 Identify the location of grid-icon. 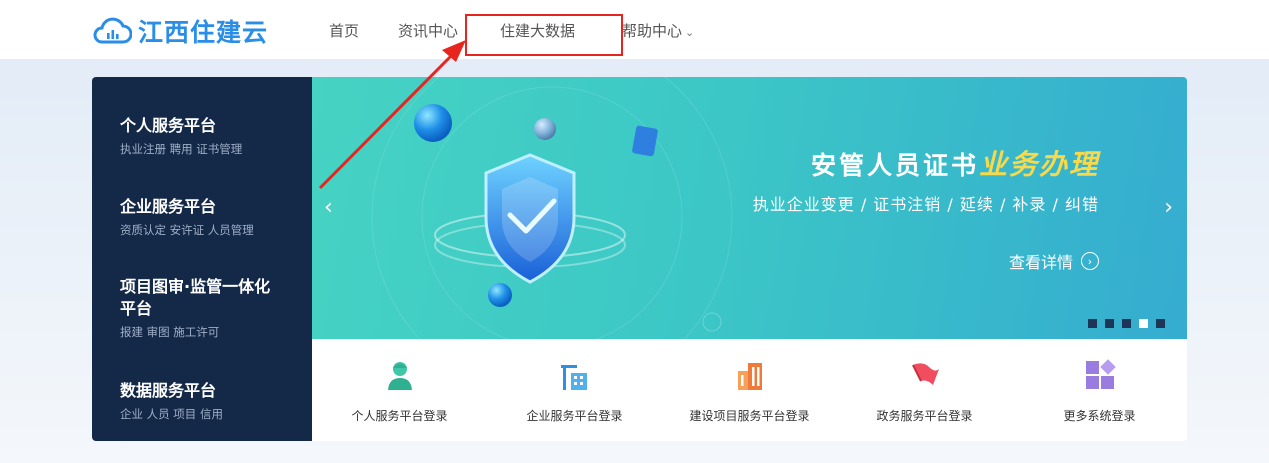
(1101, 374).